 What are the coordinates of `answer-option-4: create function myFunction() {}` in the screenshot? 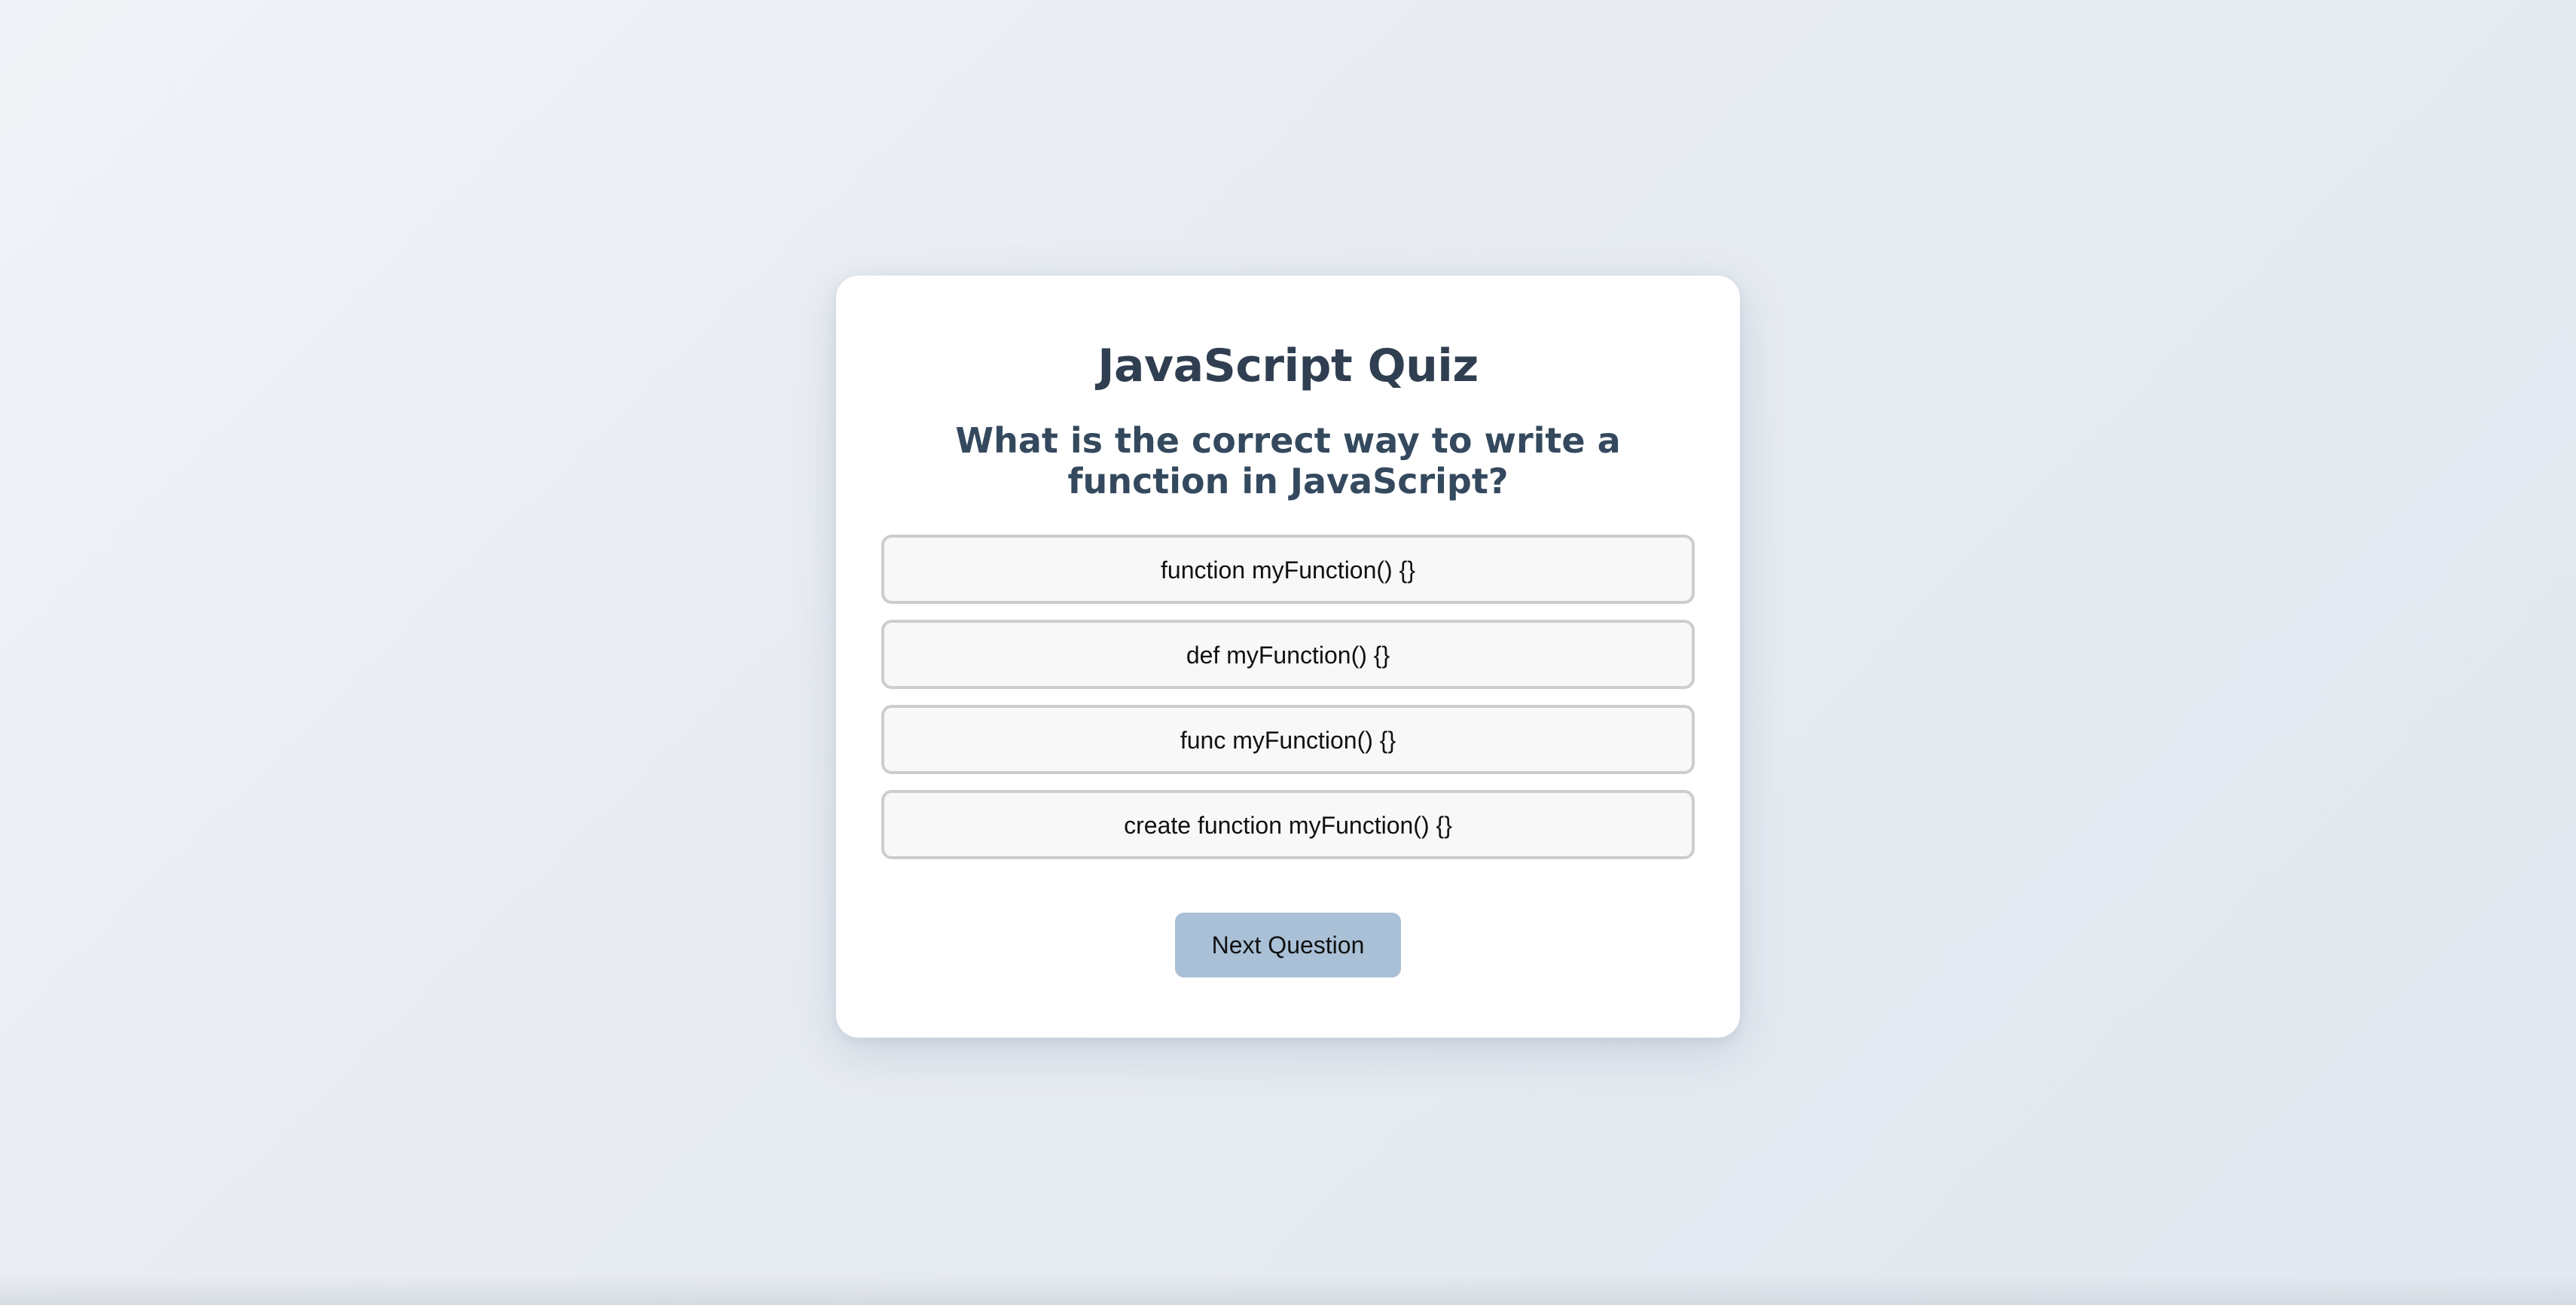 It's located at (1288, 824).